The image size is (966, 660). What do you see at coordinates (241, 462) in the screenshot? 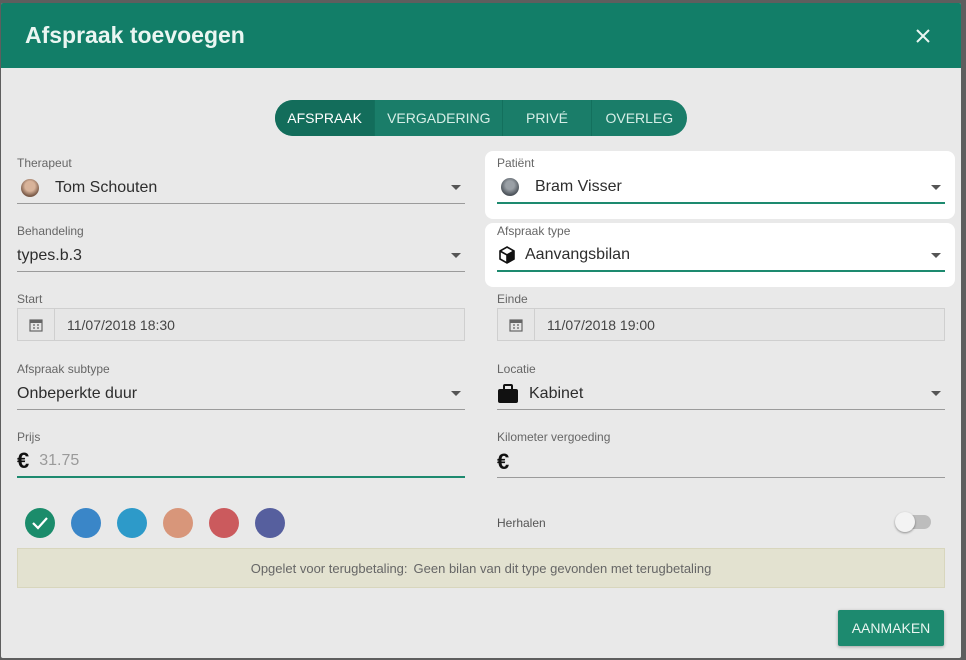
I see `prijs-input: € 31.75` at bounding box center [241, 462].